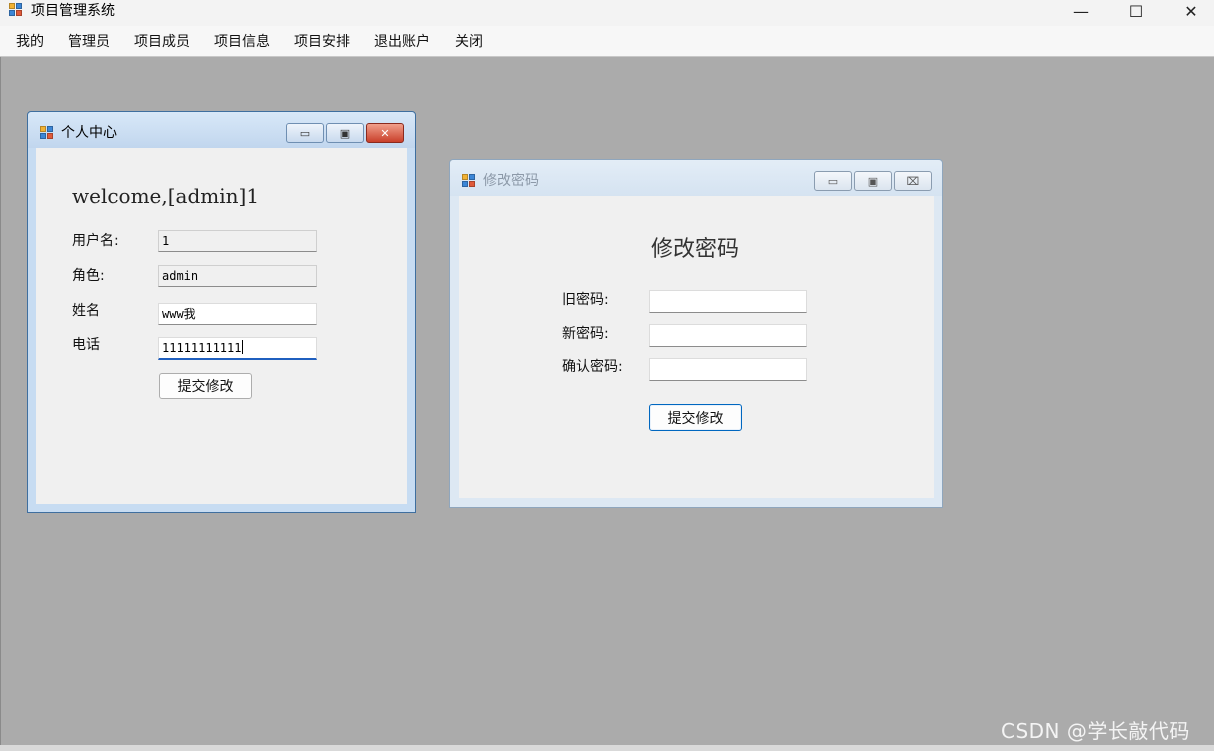 The width and height of the screenshot is (1214, 751). What do you see at coordinates (221, 130) in the screenshot?
I see `profile-window-caption: 个人中心 ▭ ▣ ✕` at bounding box center [221, 130].